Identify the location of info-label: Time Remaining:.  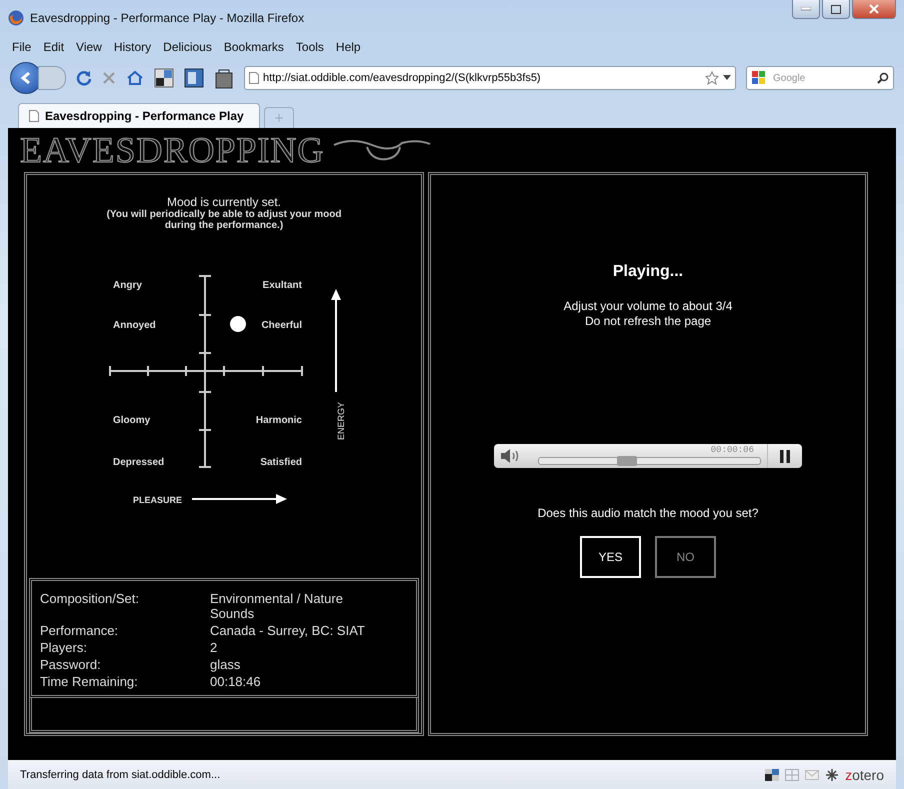
(89, 681).